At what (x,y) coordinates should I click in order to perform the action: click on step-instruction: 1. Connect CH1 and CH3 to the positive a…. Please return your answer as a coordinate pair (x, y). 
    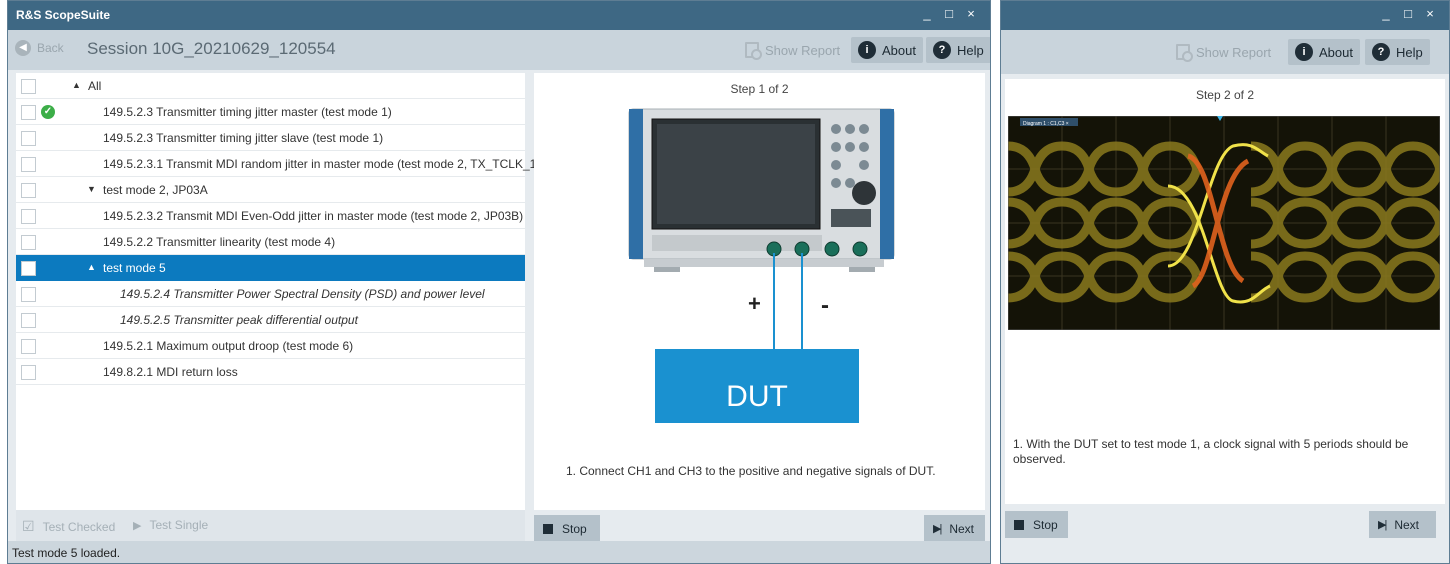
    Looking at the image, I should click on (751, 471).